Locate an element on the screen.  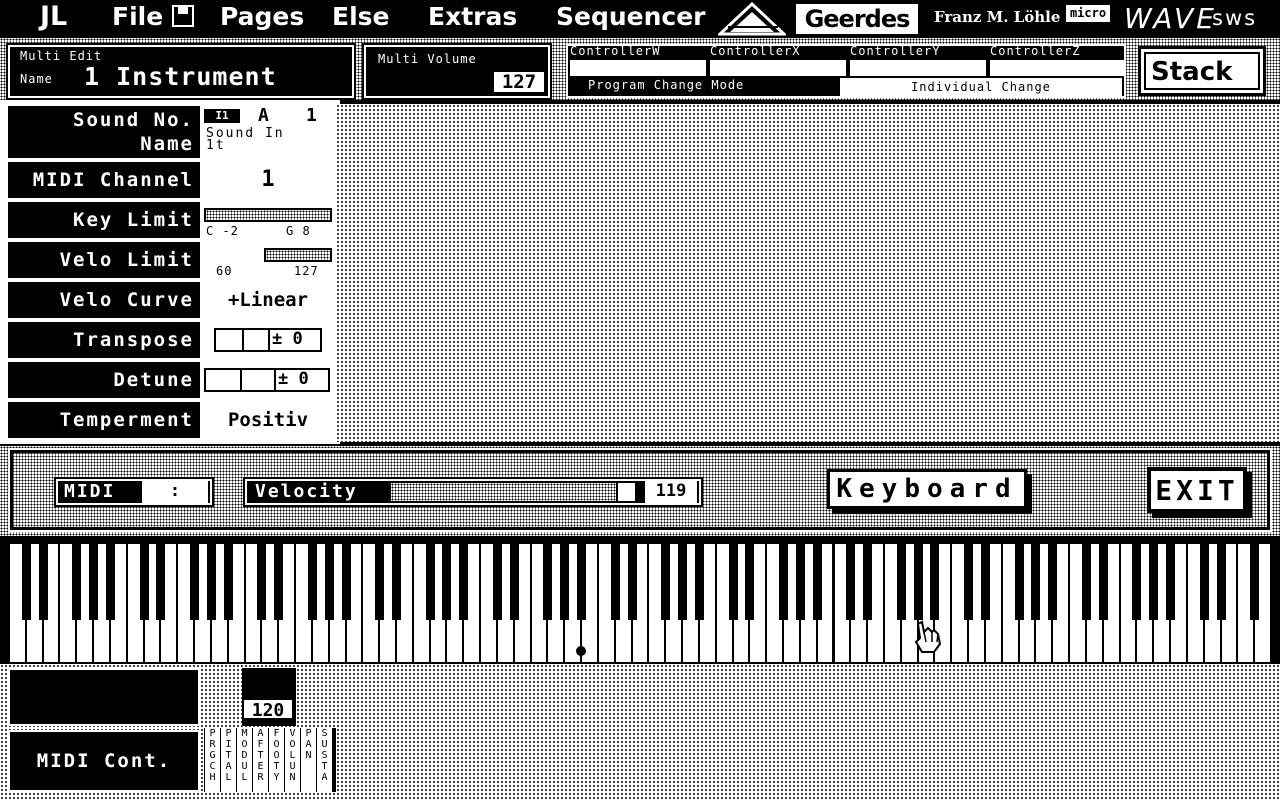
exit-button: EXIT is located at coordinates (1197, 490).